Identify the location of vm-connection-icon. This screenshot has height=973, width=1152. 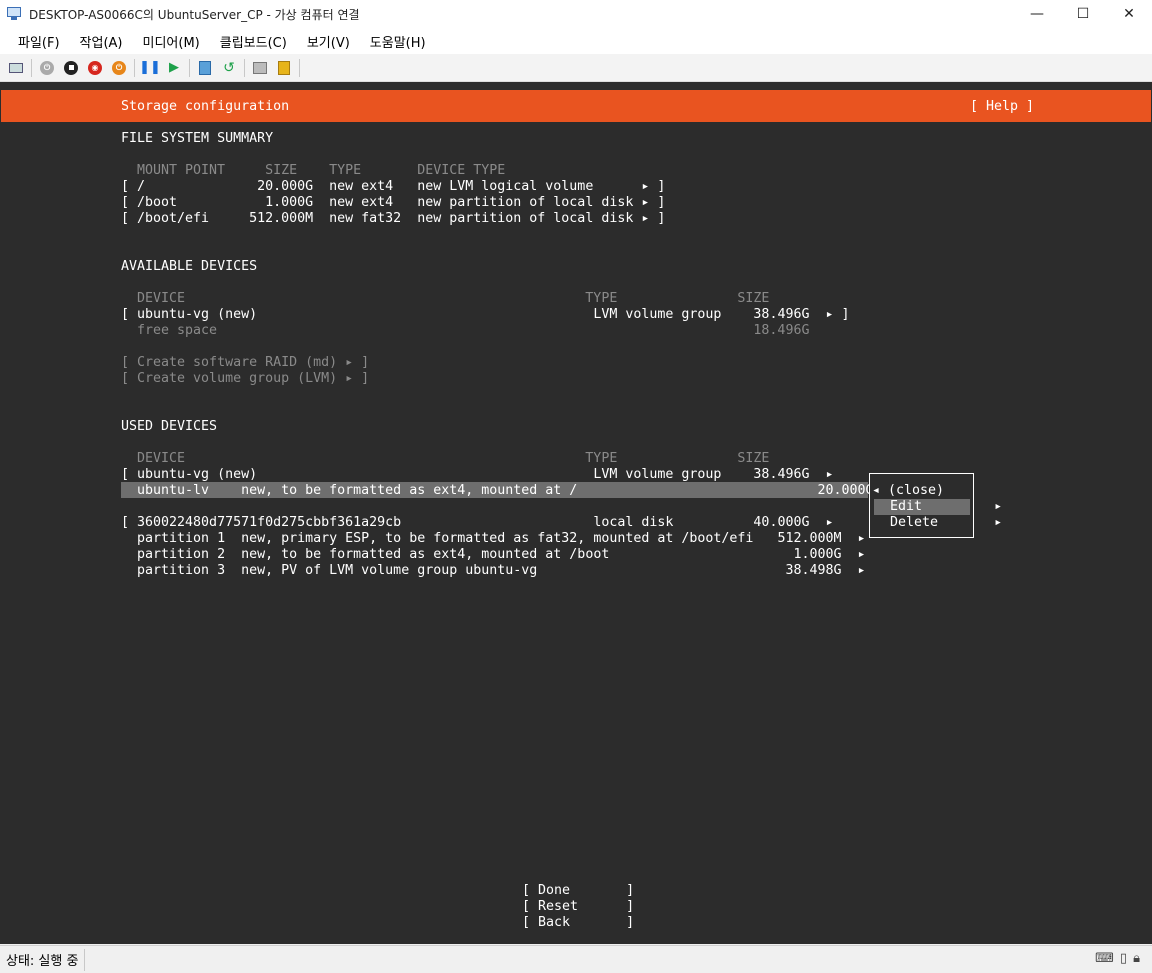
(15, 14).